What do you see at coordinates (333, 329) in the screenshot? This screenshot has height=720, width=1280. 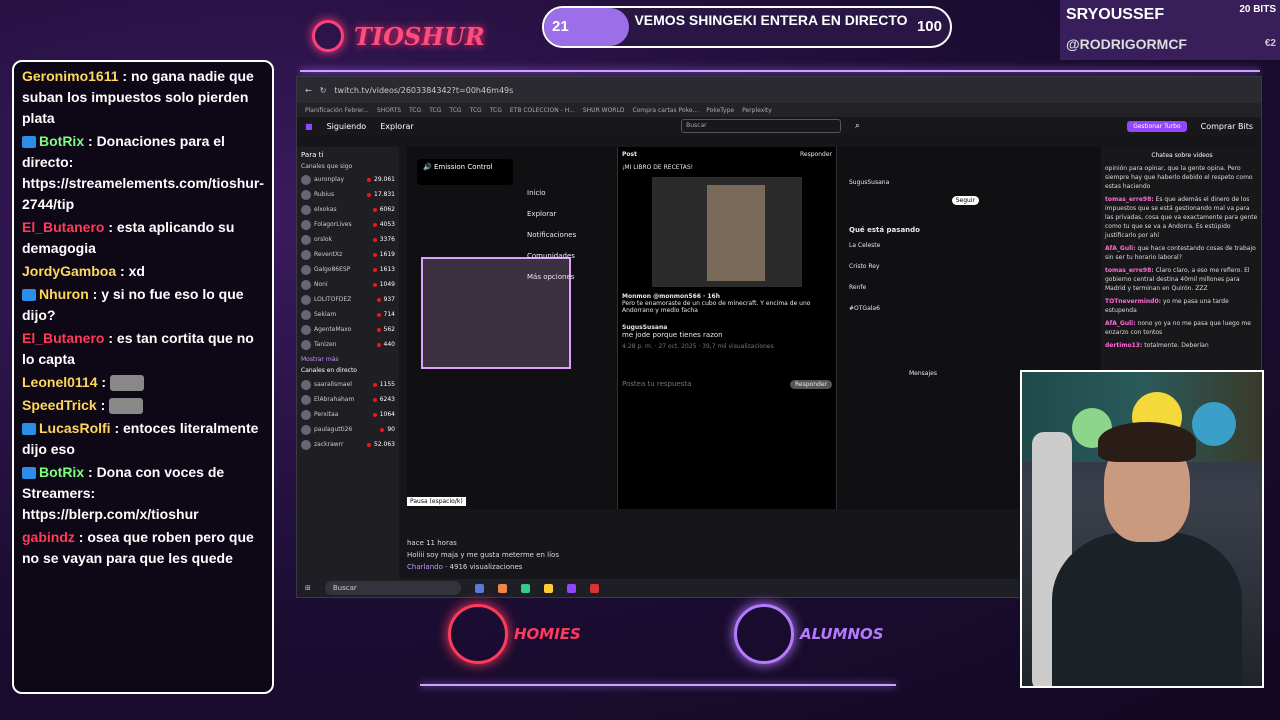 I see `channel-name: AgenteMaxo` at bounding box center [333, 329].